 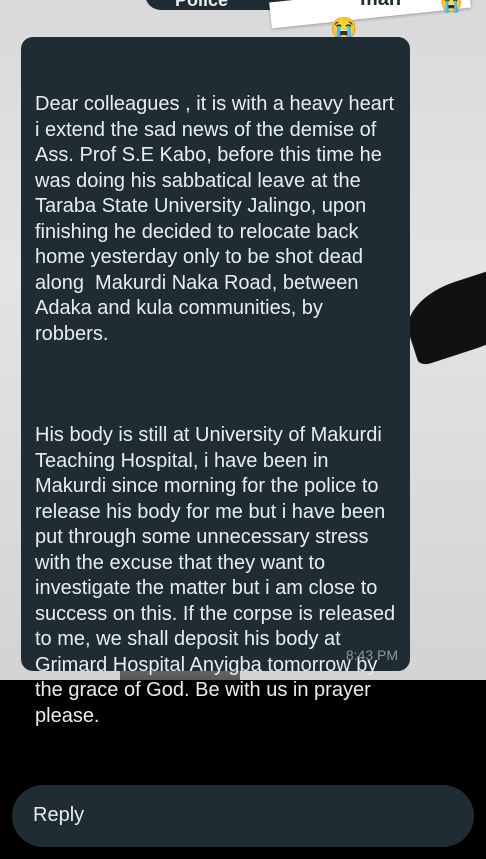 What do you see at coordinates (202, 5) in the screenshot?
I see `top-header-text: Police` at bounding box center [202, 5].